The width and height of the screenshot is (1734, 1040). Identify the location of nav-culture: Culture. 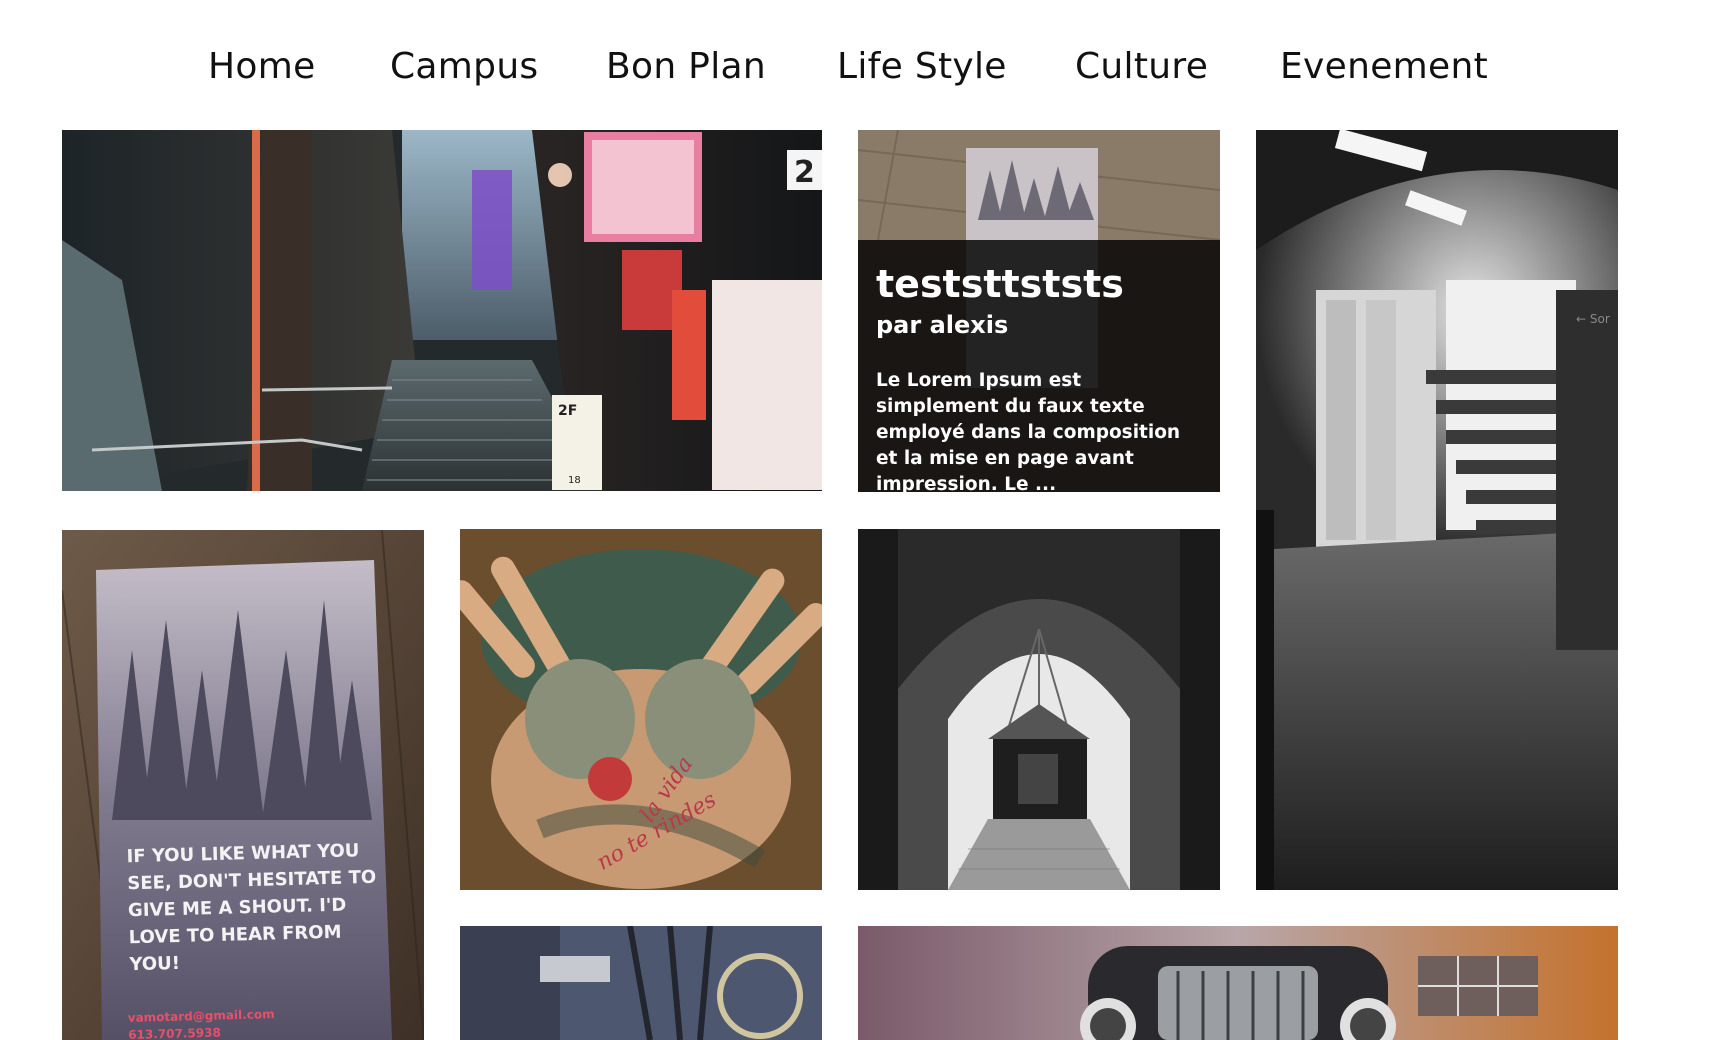
(1141, 66).